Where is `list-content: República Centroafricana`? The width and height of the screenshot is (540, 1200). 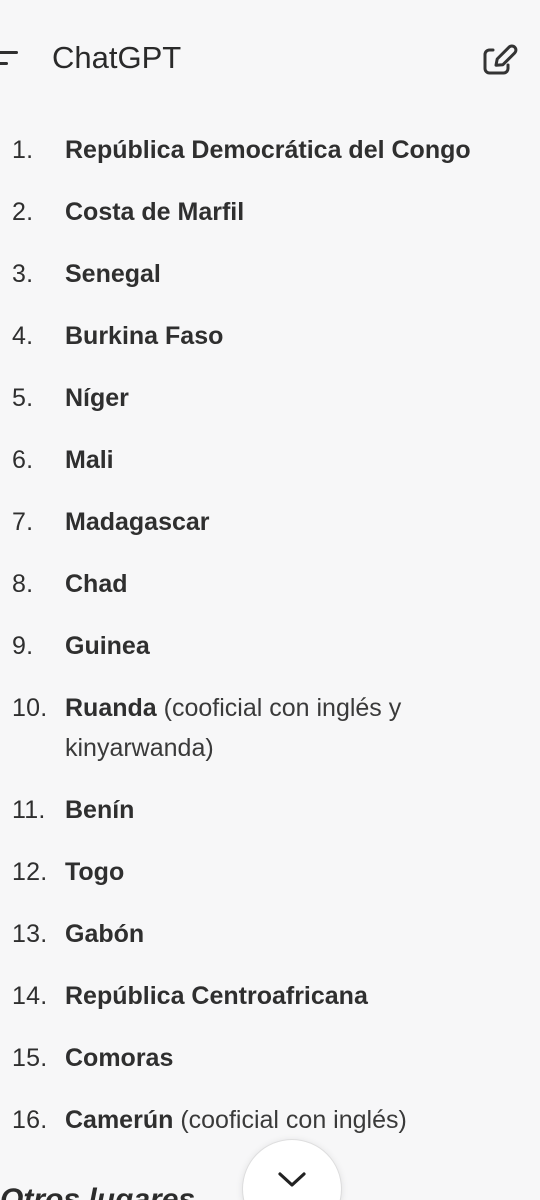 list-content: República Centroafricana is located at coordinates (302, 996).